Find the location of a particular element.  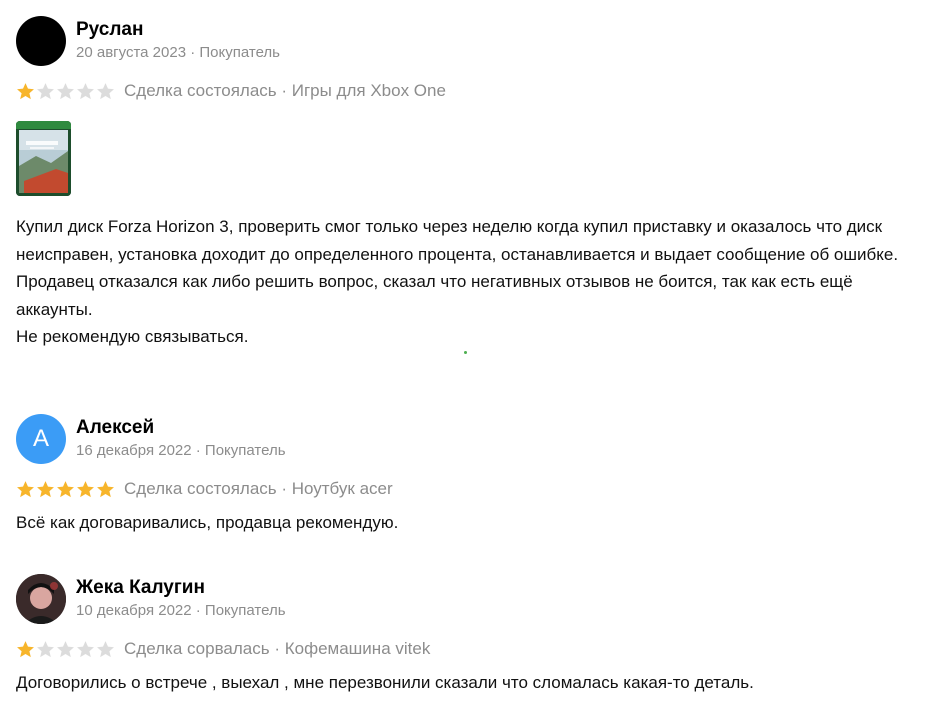

review-paragraph: Не рекомендую связываться. is located at coordinates (132, 336).